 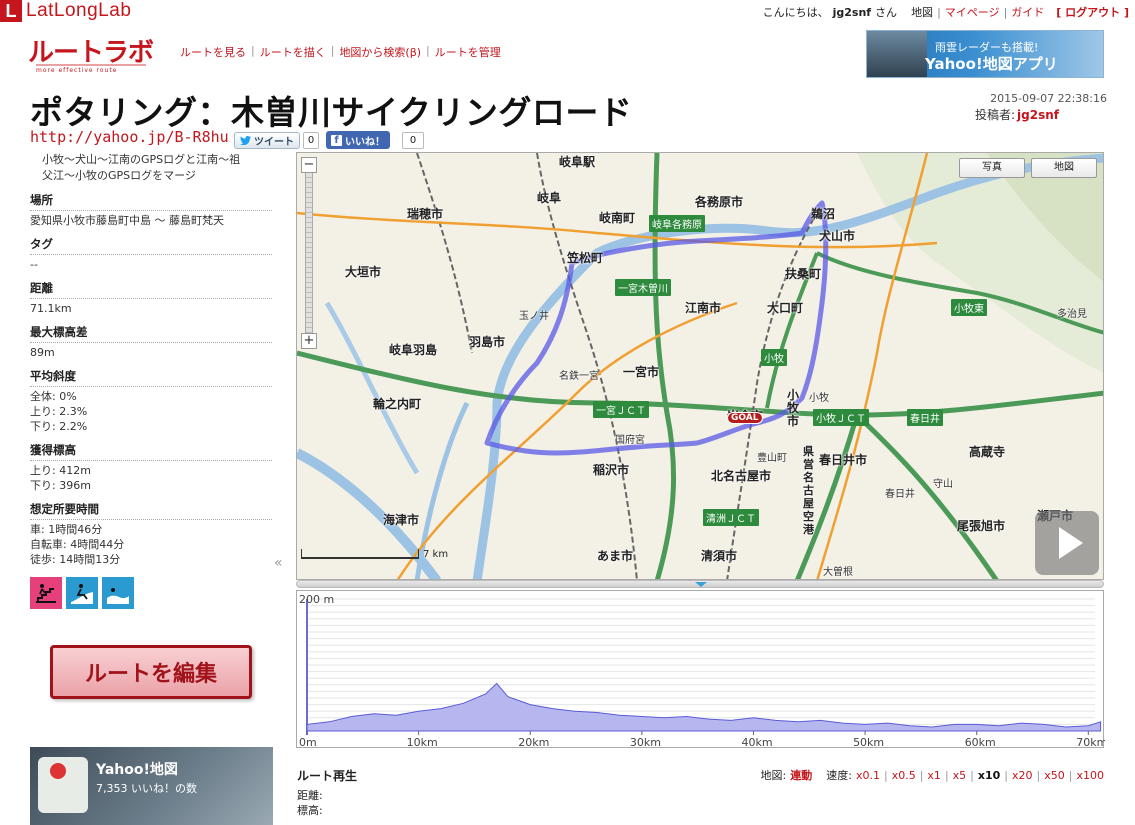 What do you see at coordinates (91, 57) in the screenshot?
I see `route-lab-logo: ルートラボ more effective route` at bounding box center [91, 57].